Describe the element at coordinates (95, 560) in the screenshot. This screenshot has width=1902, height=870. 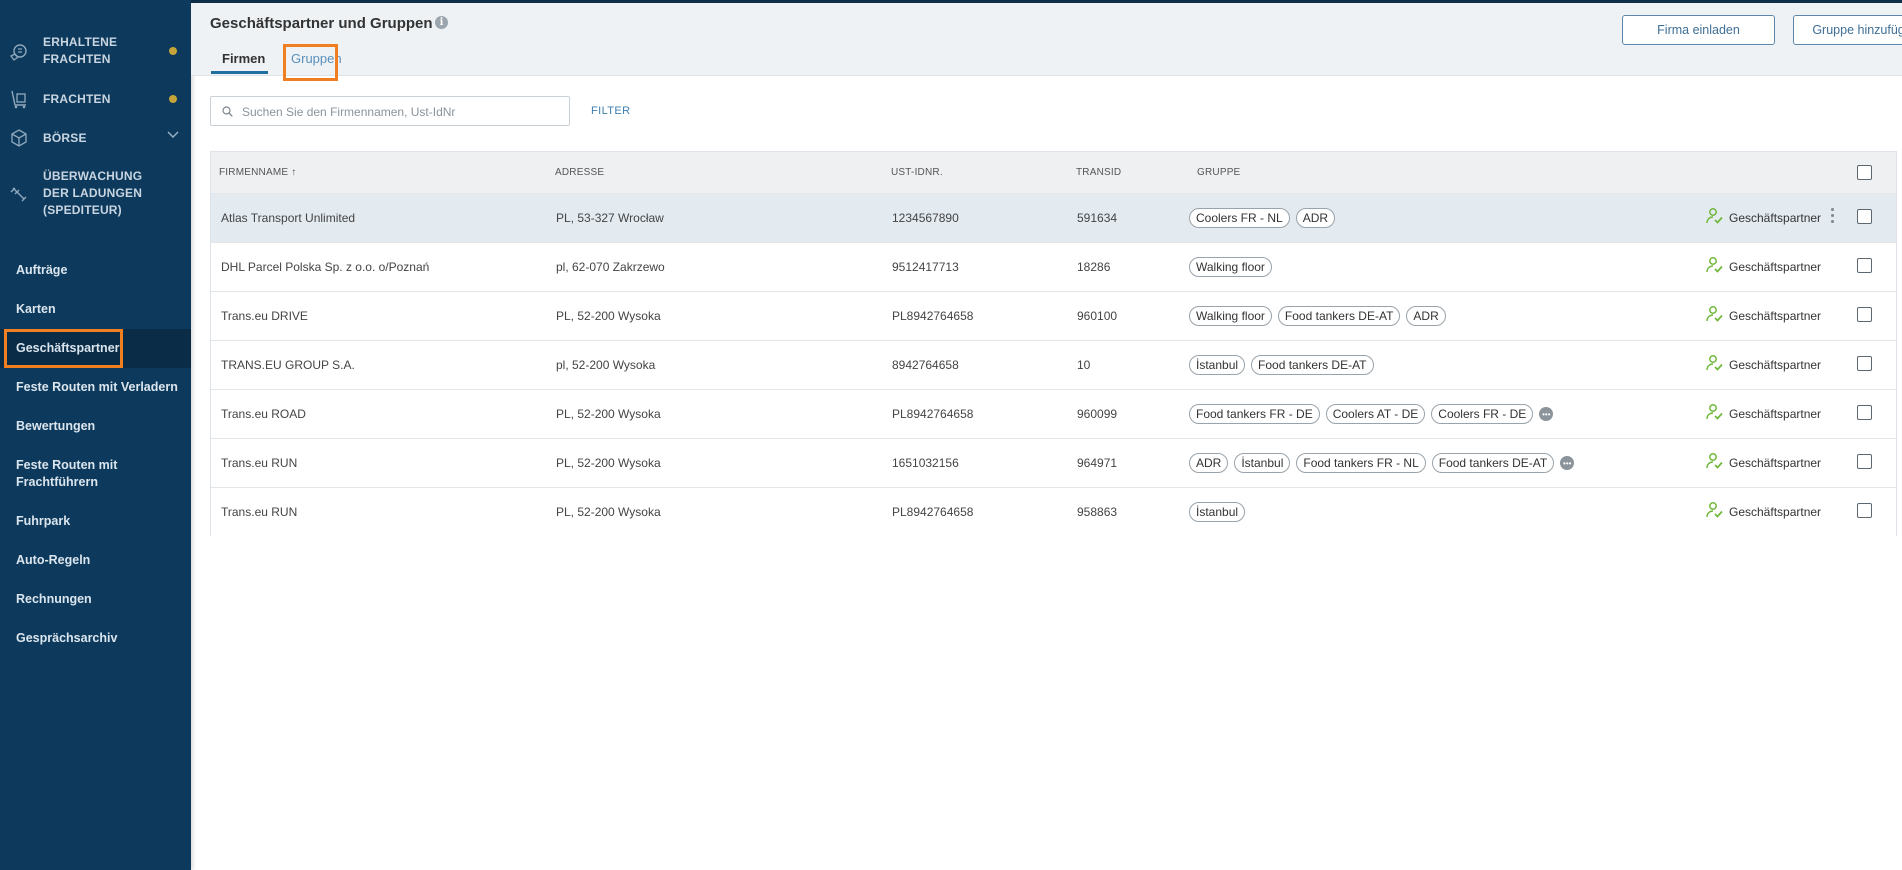
I see `sidebar-link-auto-rules: Auto-Regeln` at that location.